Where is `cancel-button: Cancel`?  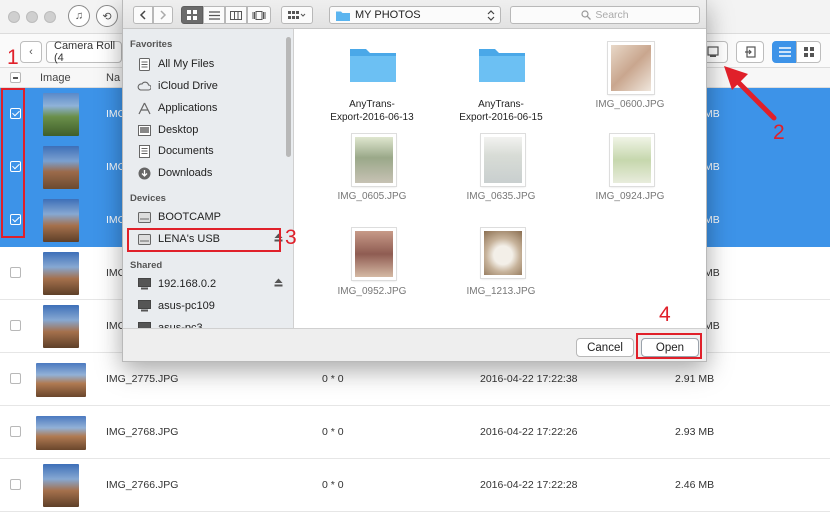 cancel-button: Cancel is located at coordinates (605, 347).